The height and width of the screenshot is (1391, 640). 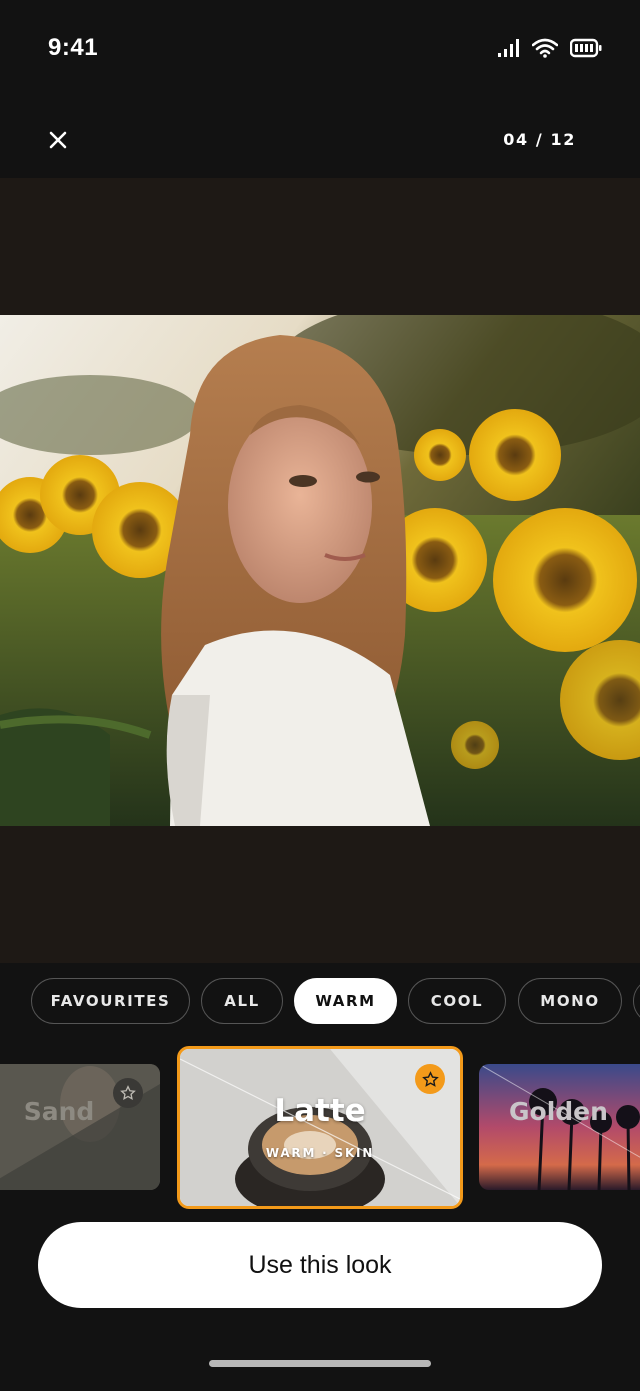 What do you see at coordinates (545, 48) in the screenshot?
I see `wifi-icon` at bounding box center [545, 48].